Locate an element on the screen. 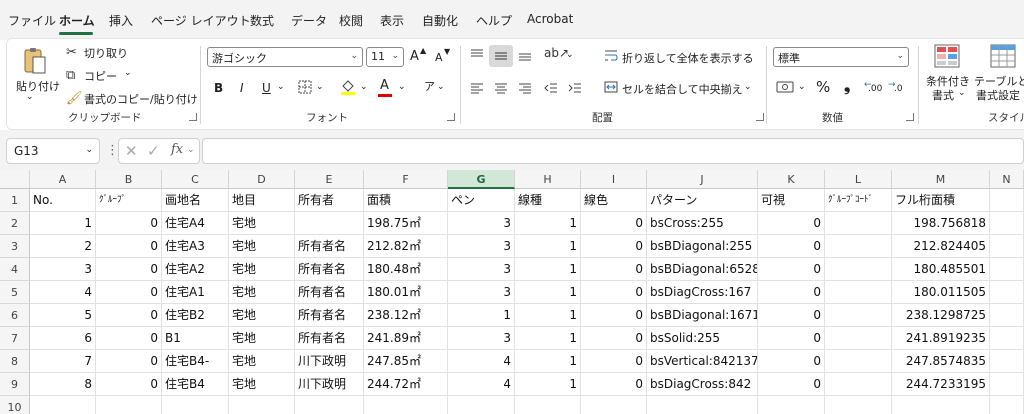 Image resolution: width=1024 pixels, height=414 pixels. cell-l4 is located at coordinates (858, 269).